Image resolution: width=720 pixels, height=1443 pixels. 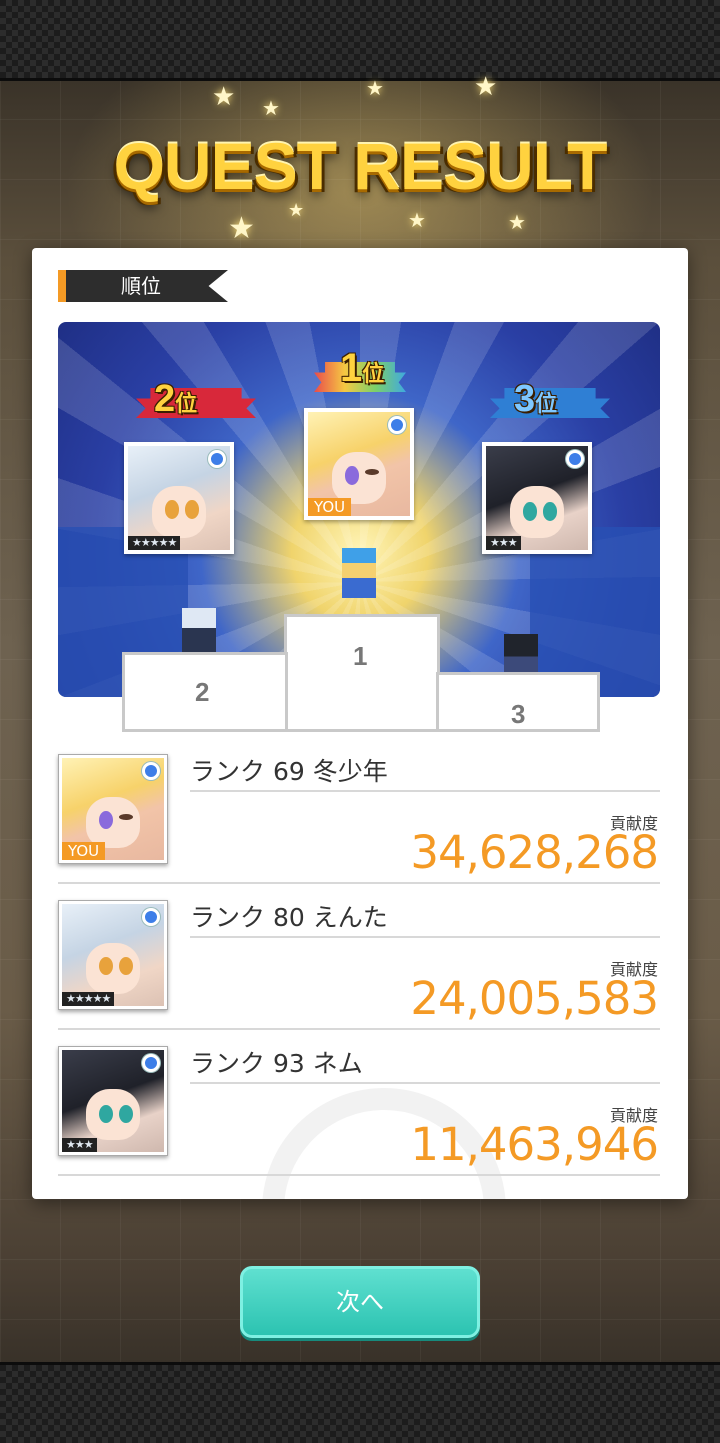 I want to click on ranking-row: YOU ランク 69 冬少年 貢献度 34,628,268, so click(x=359, y=819).